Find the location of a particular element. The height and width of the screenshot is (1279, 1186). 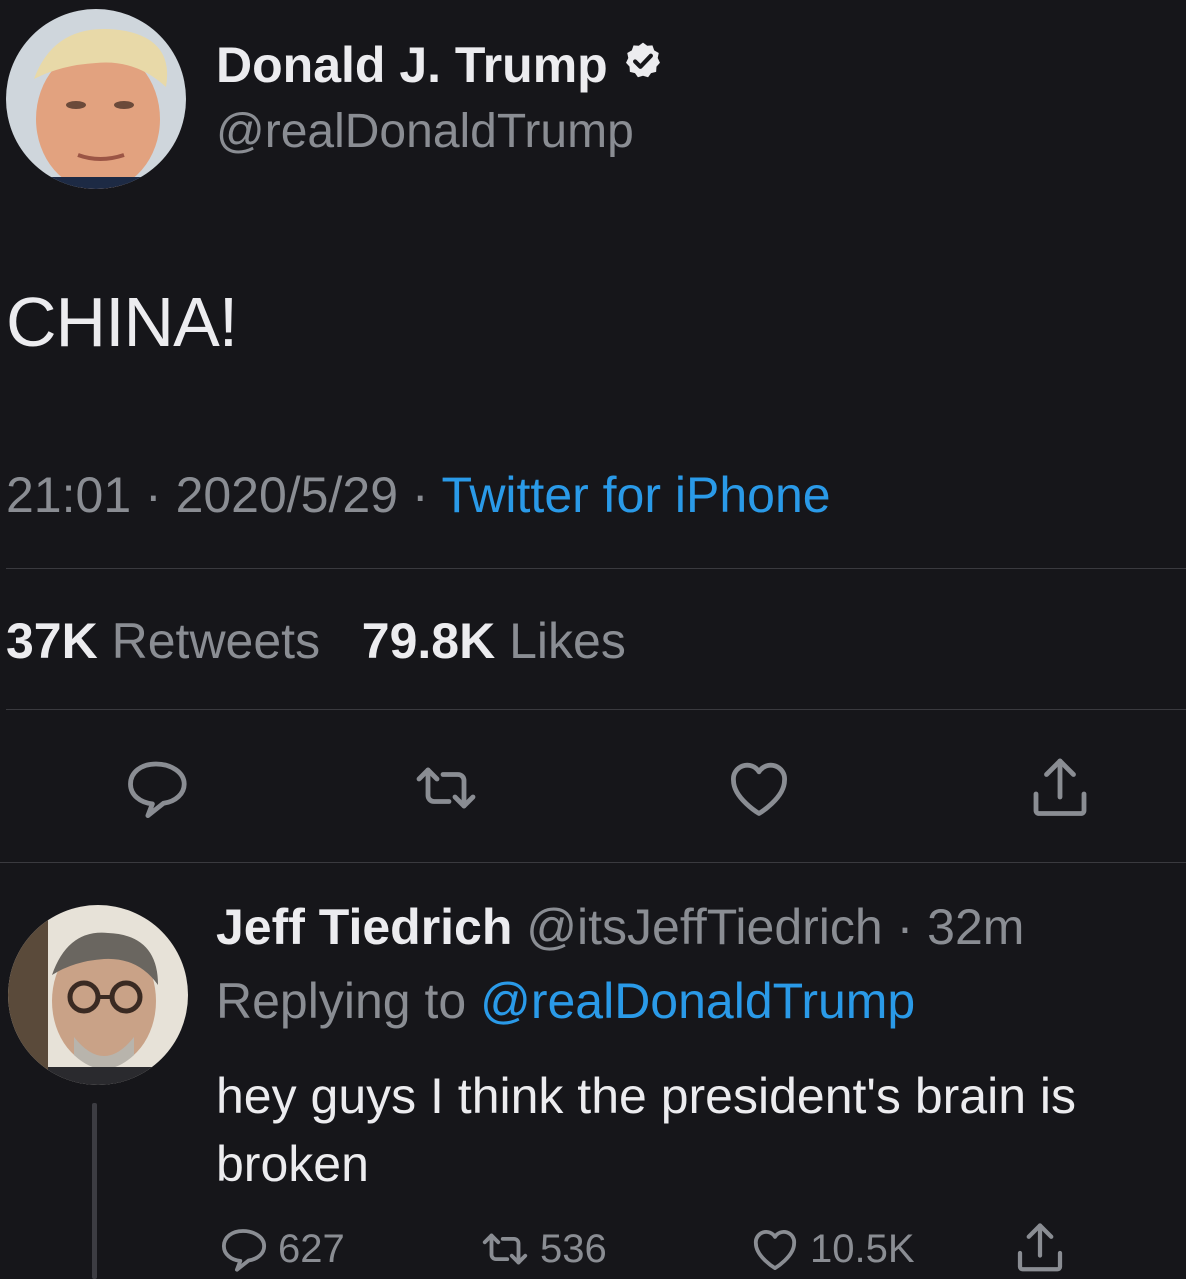

reply-author-avatar is located at coordinates (98, 995).